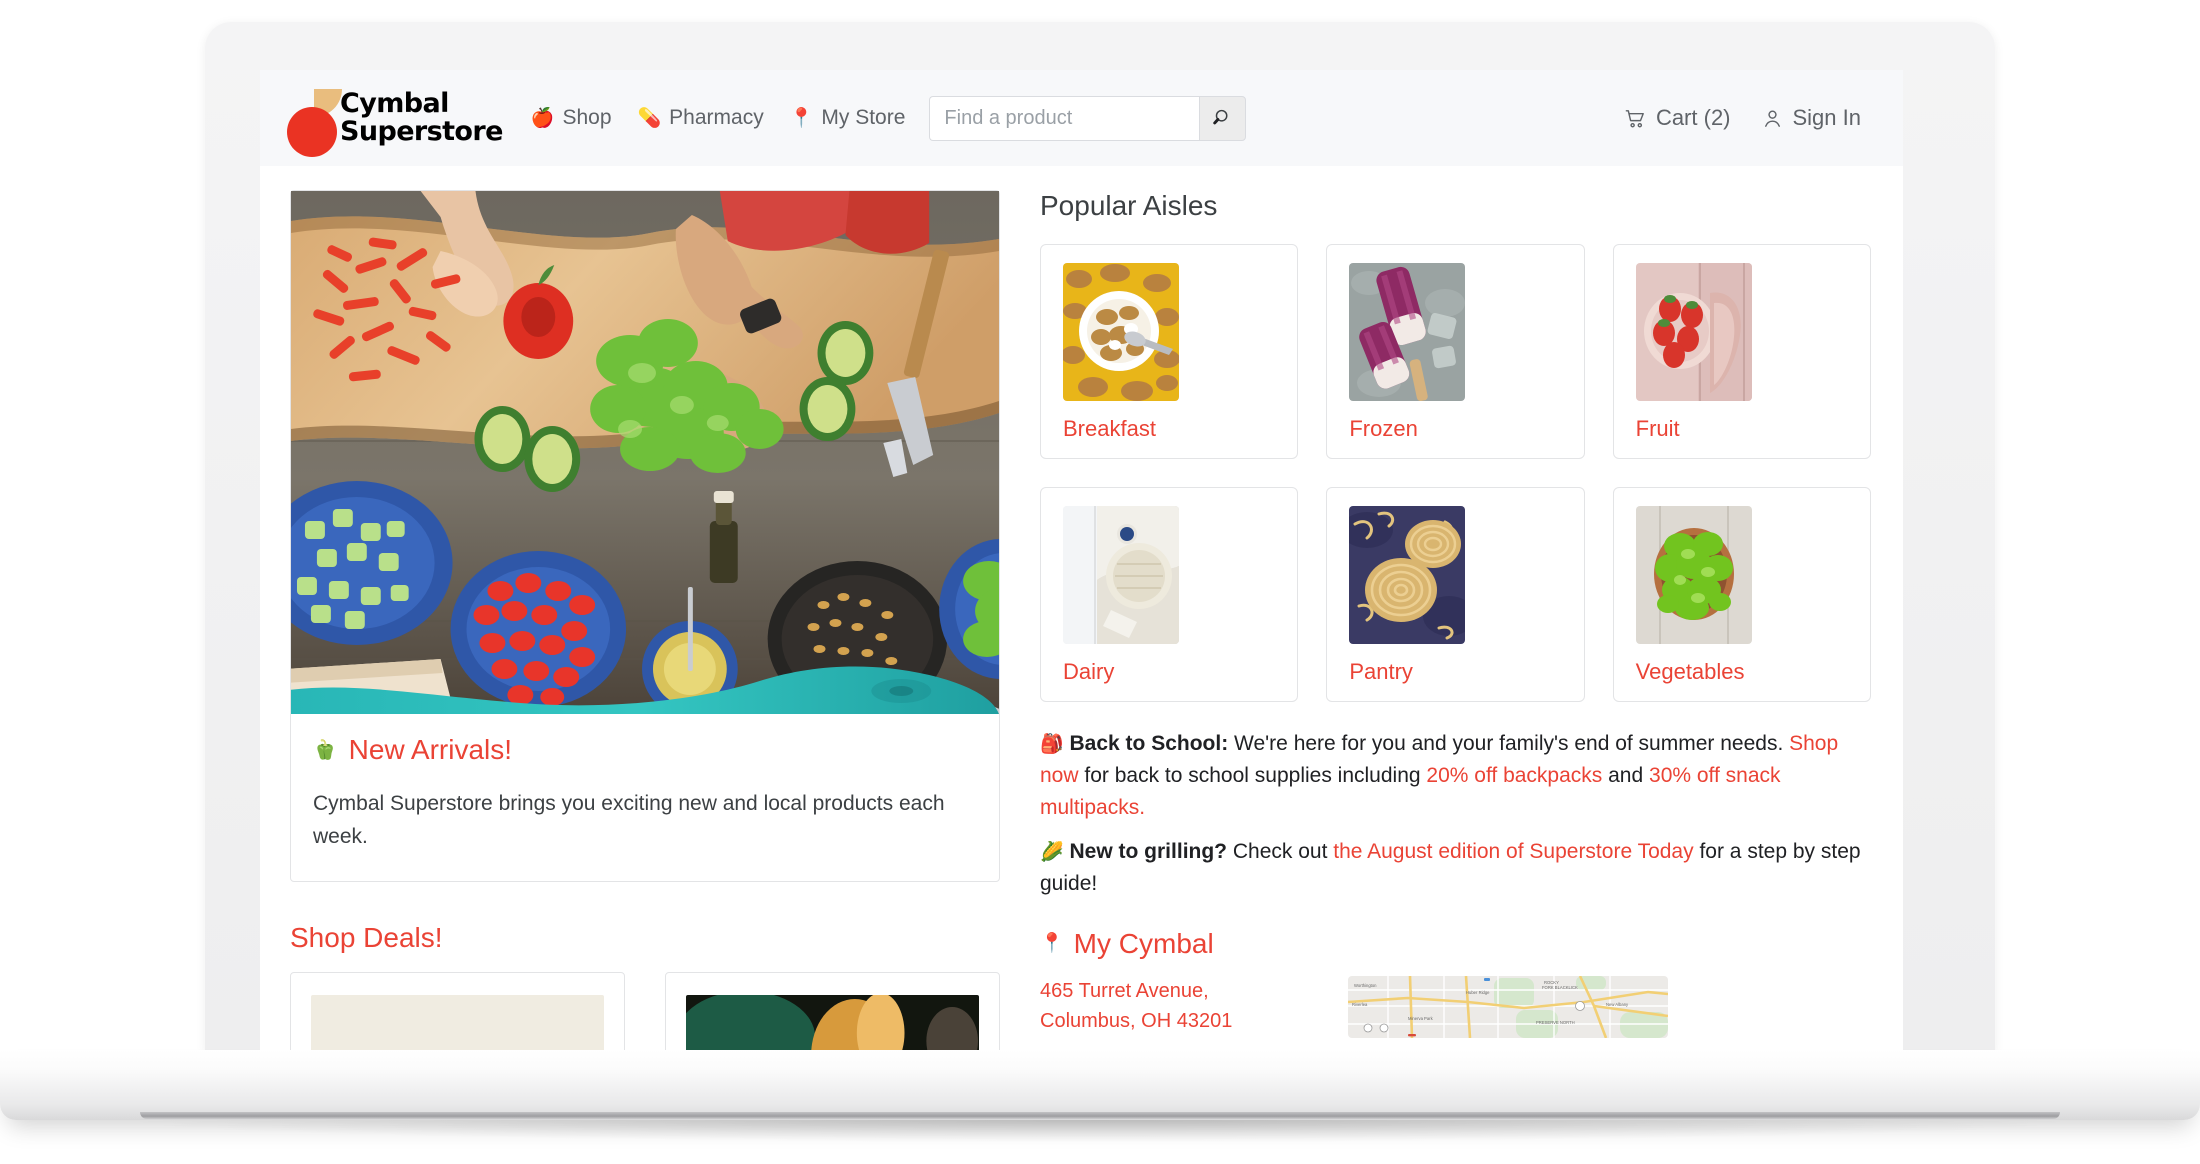  Describe the element at coordinates (1136, 1005) in the screenshot. I see `store-address: 465 Turret Avenue, Columbus, OH 43201` at that location.